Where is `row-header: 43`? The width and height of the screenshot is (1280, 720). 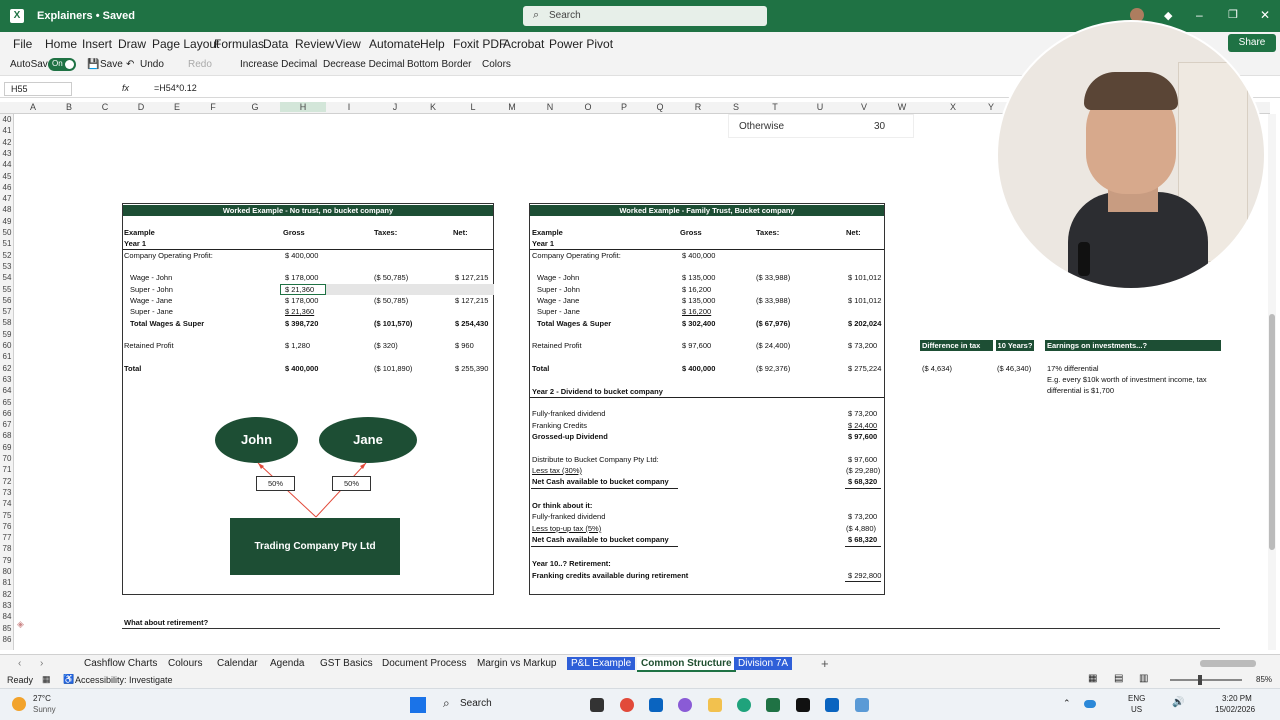
row-header: 43 is located at coordinates (7, 153).